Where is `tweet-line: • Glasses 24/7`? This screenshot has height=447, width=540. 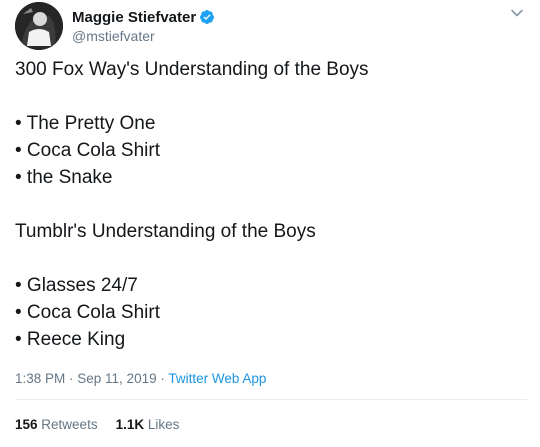
tweet-line: • Glasses 24/7 is located at coordinates (76, 285).